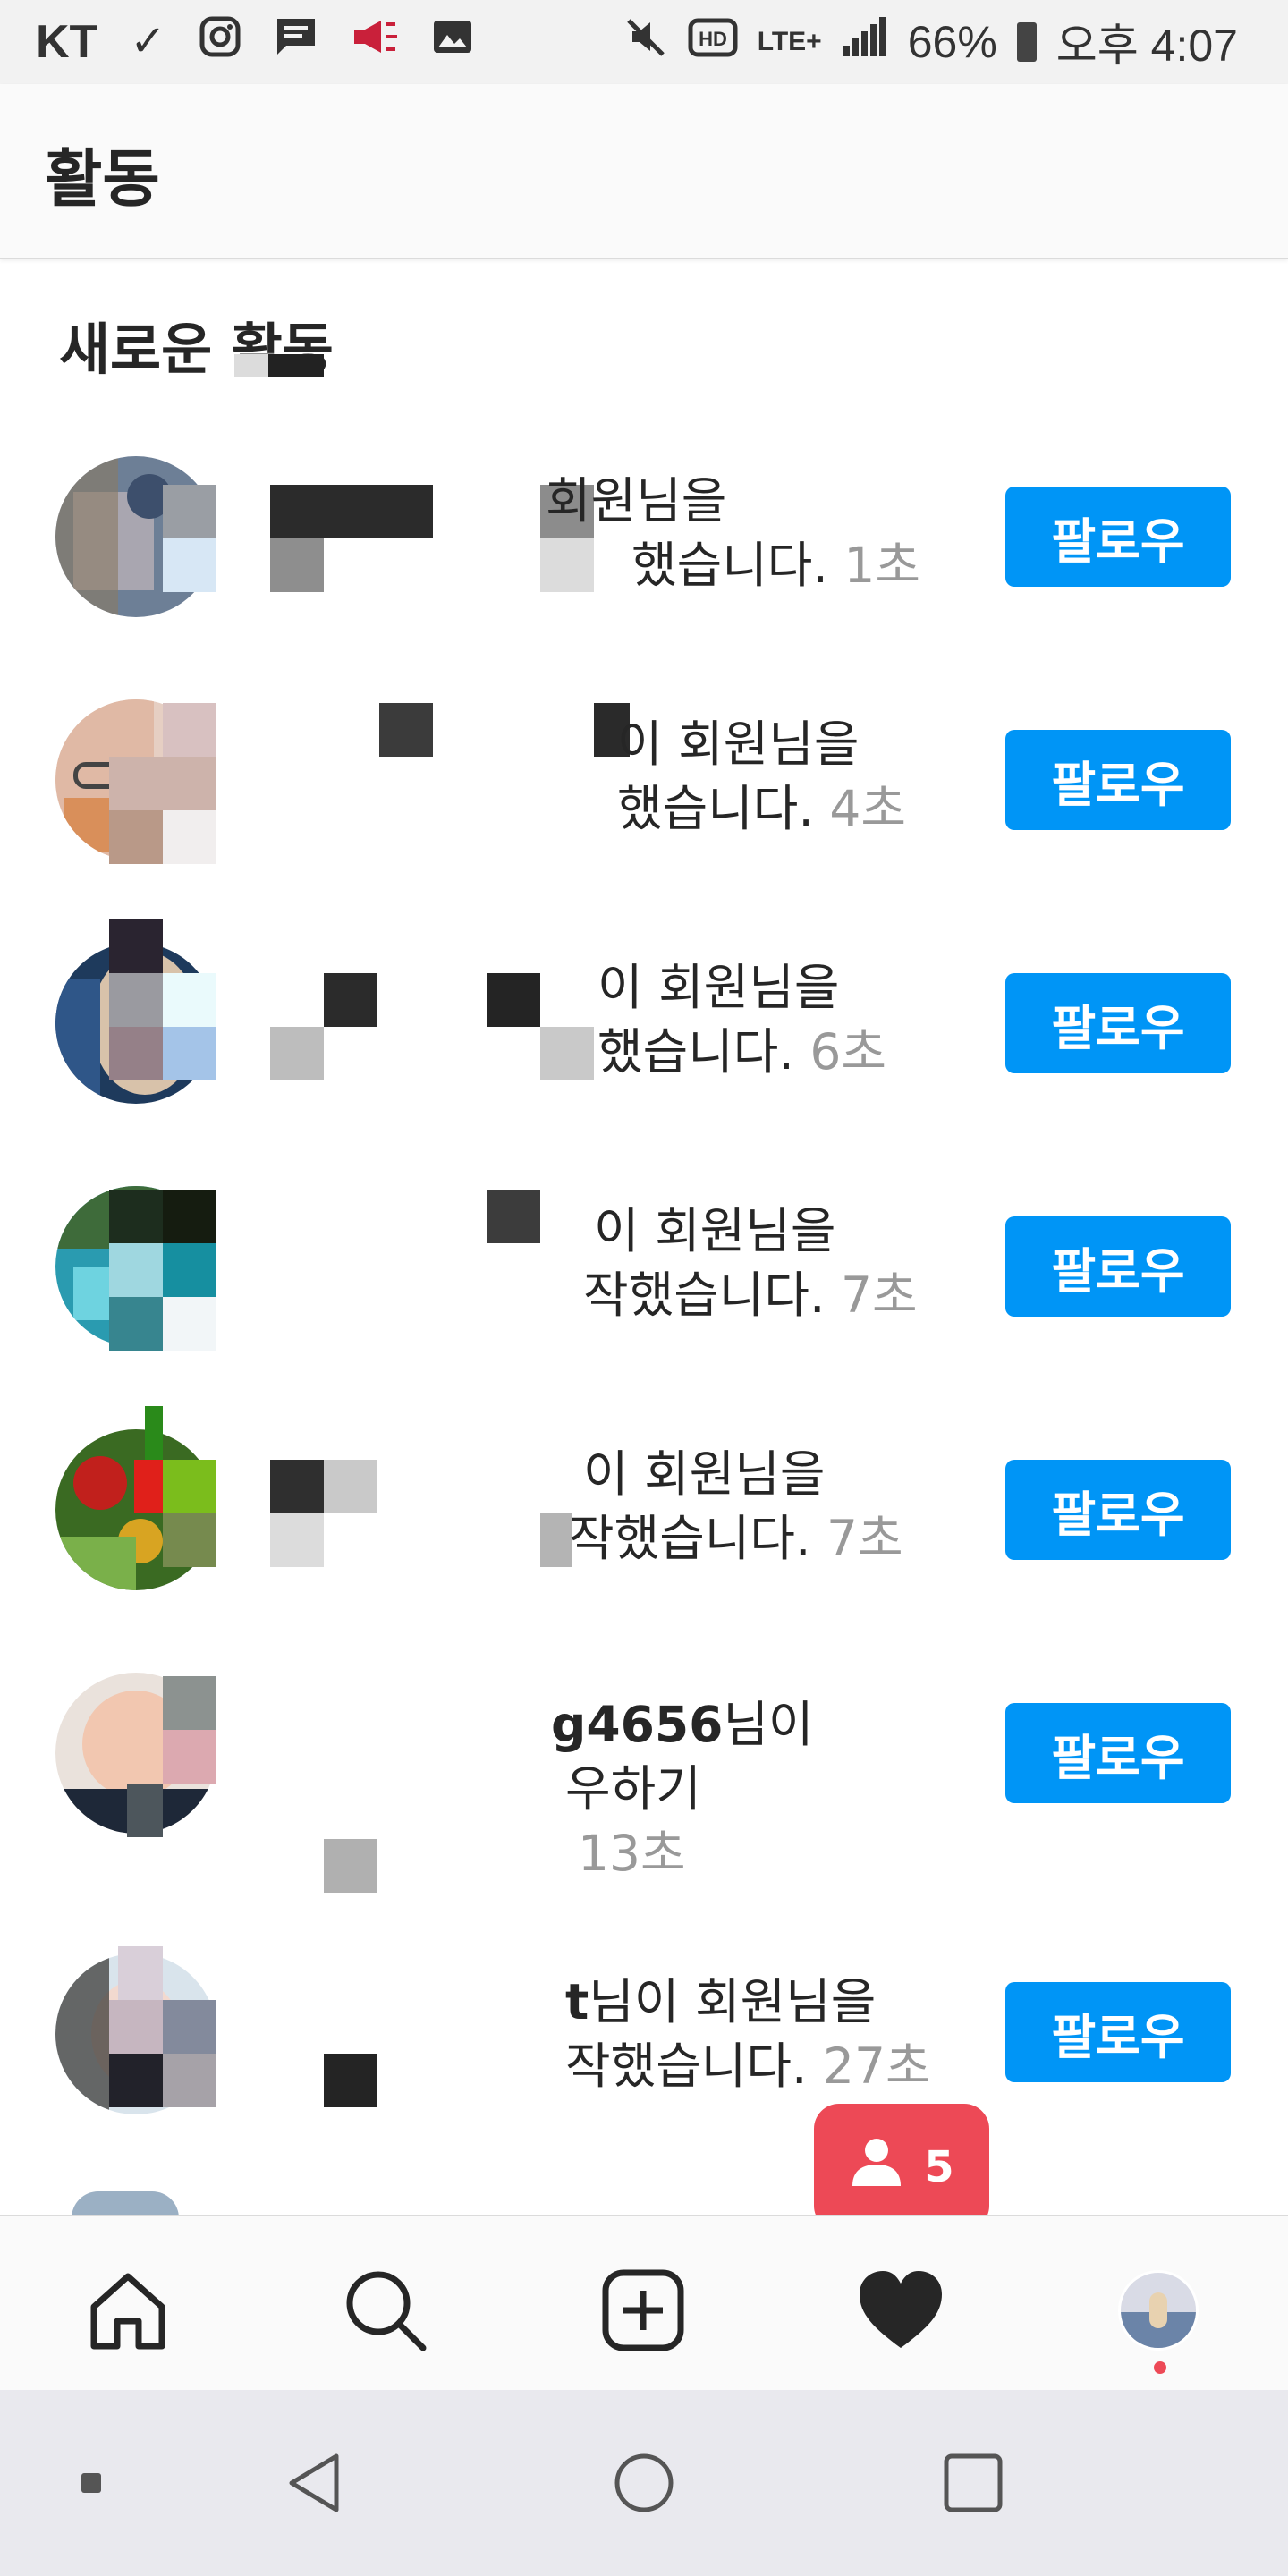  I want to click on follow-notification-badge: 5, so click(901, 2167).